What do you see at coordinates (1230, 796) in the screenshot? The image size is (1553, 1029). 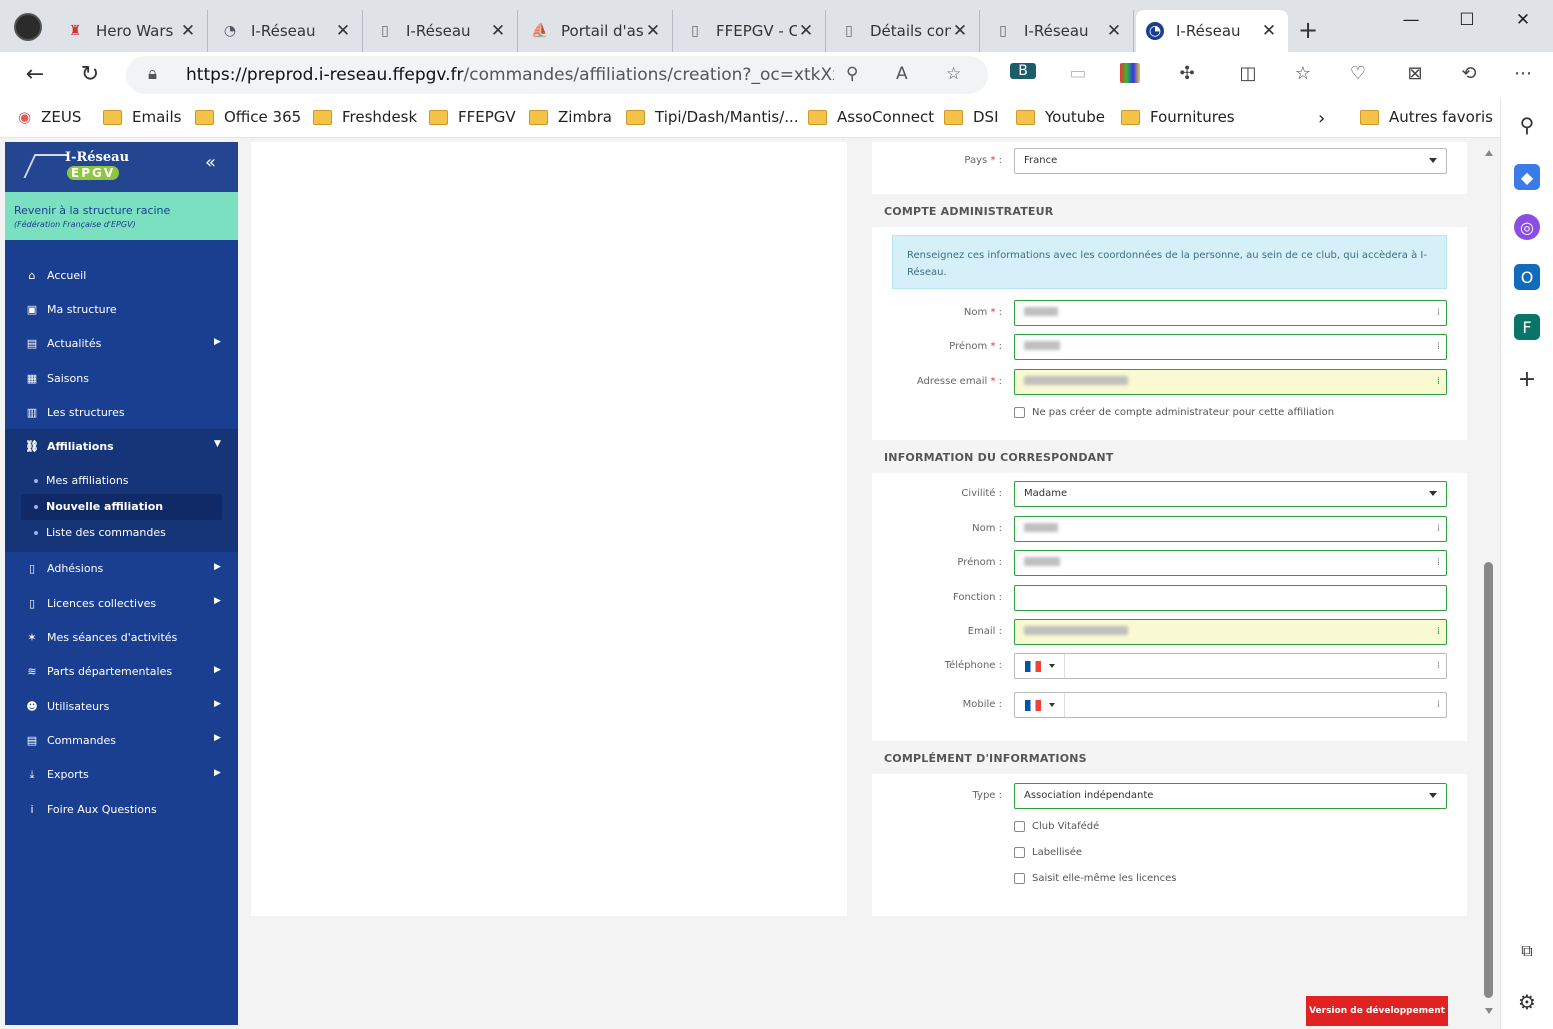 I see `type-select: Association indépendante` at bounding box center [1230, 796].